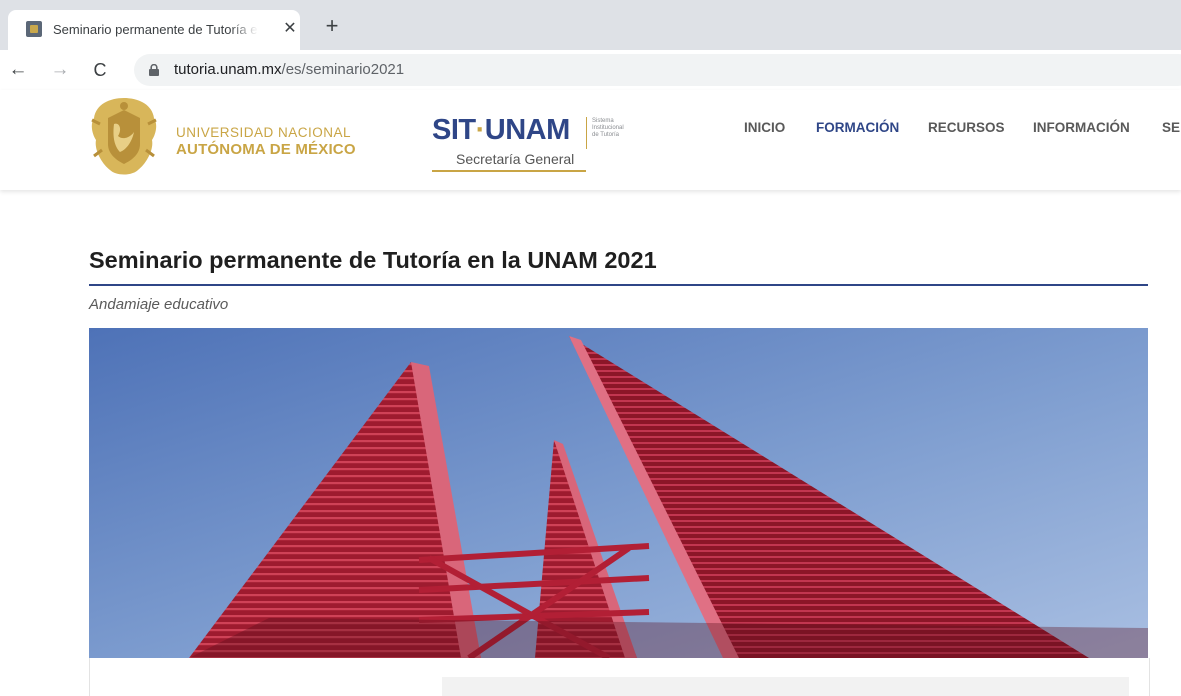 The image size is (1181, 696). I want to click on sit-subtitle: Sistema Institucional de Tutoría, so click(622, 128).